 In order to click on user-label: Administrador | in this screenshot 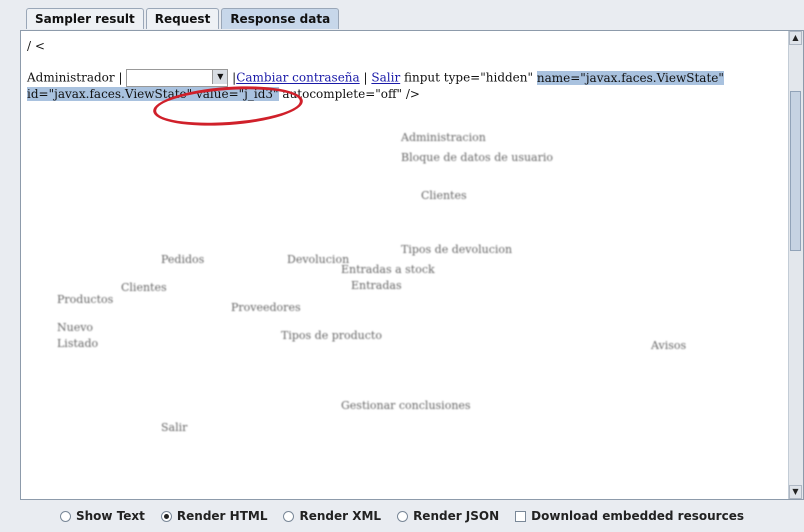, I will do `click(75, 77)`.